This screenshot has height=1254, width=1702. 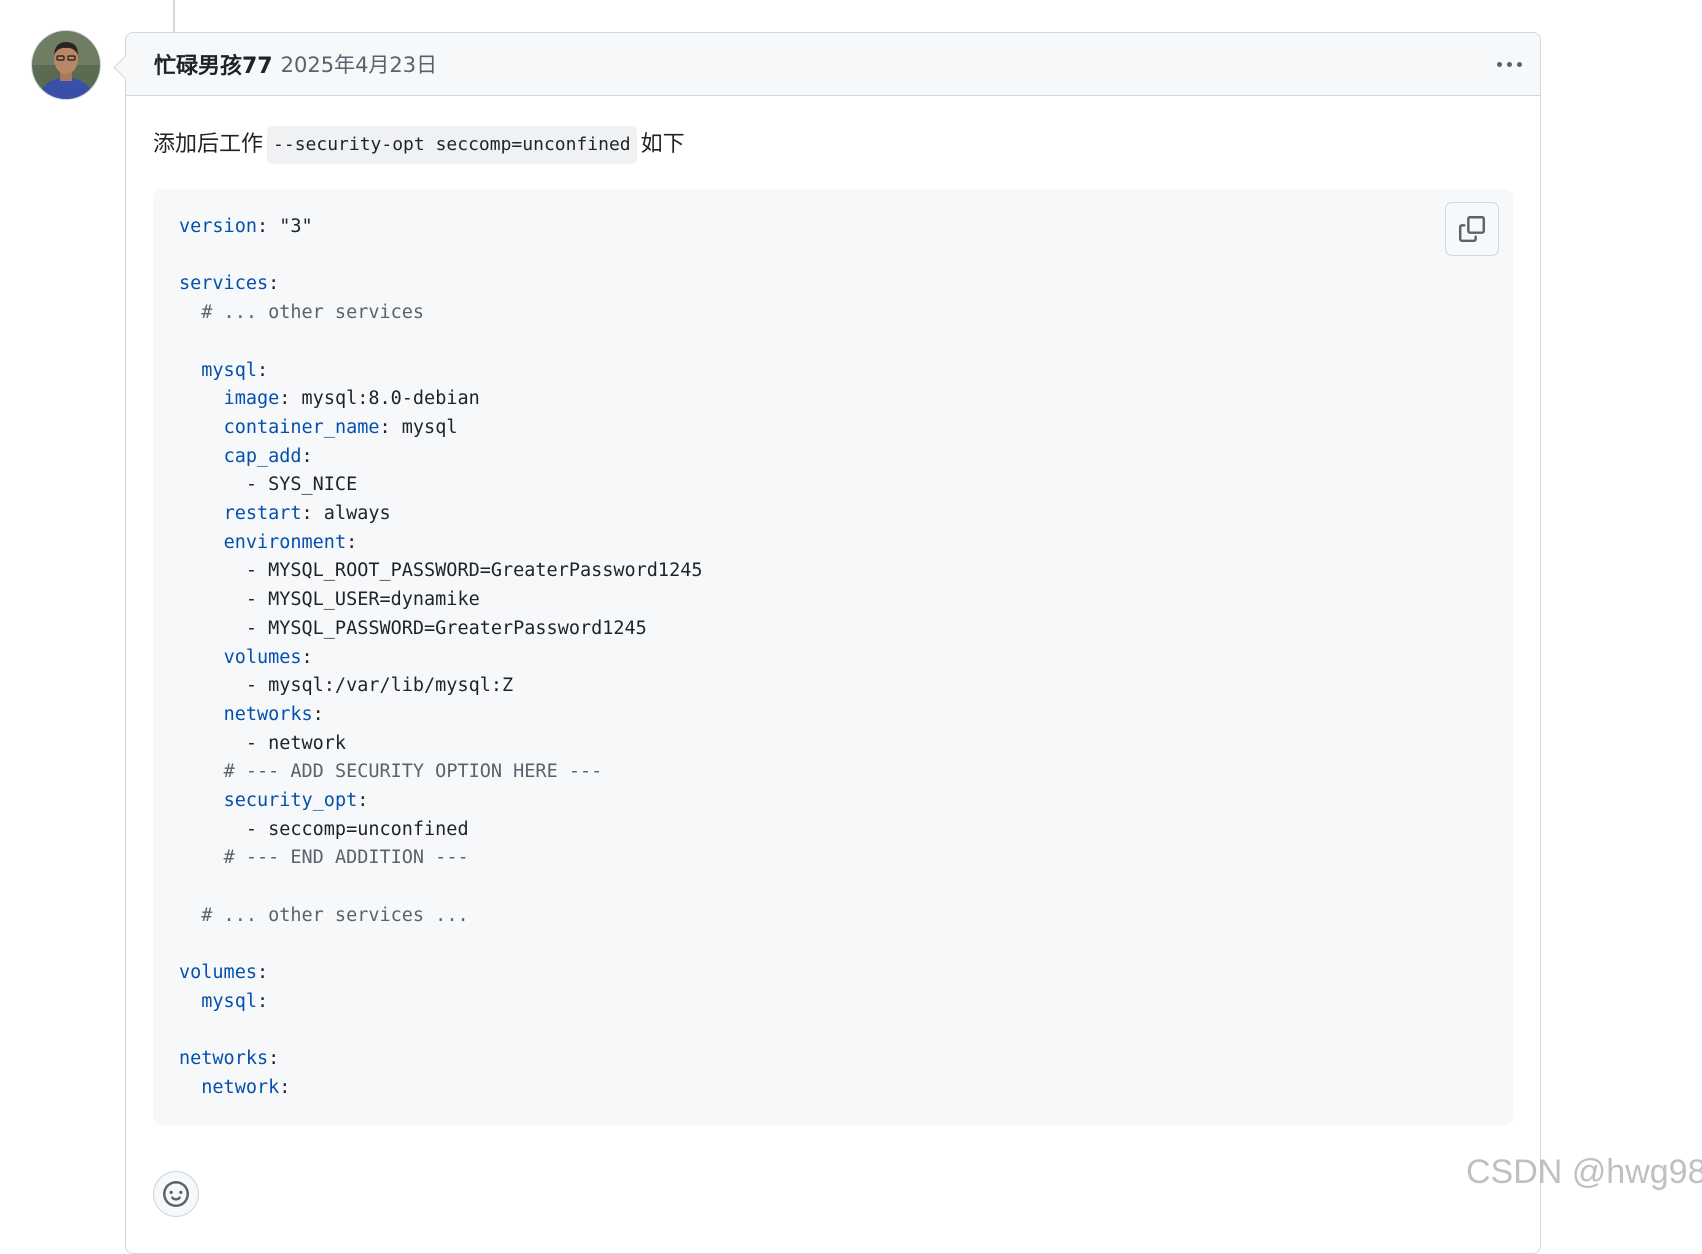 I want to click on smiley-icon, so click(x=176, y=1194).